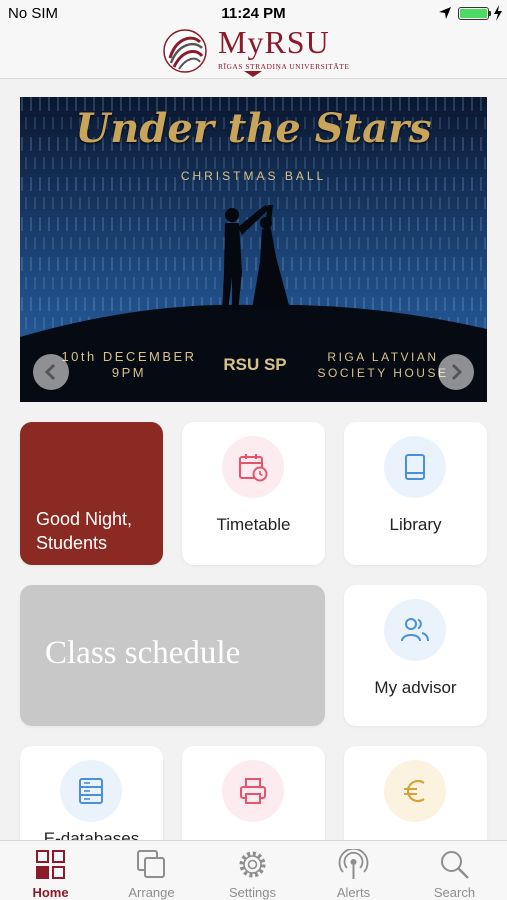 This screenshot has height=900, width=507. I want to click on calendar-clock-icon, so click(253, 468).